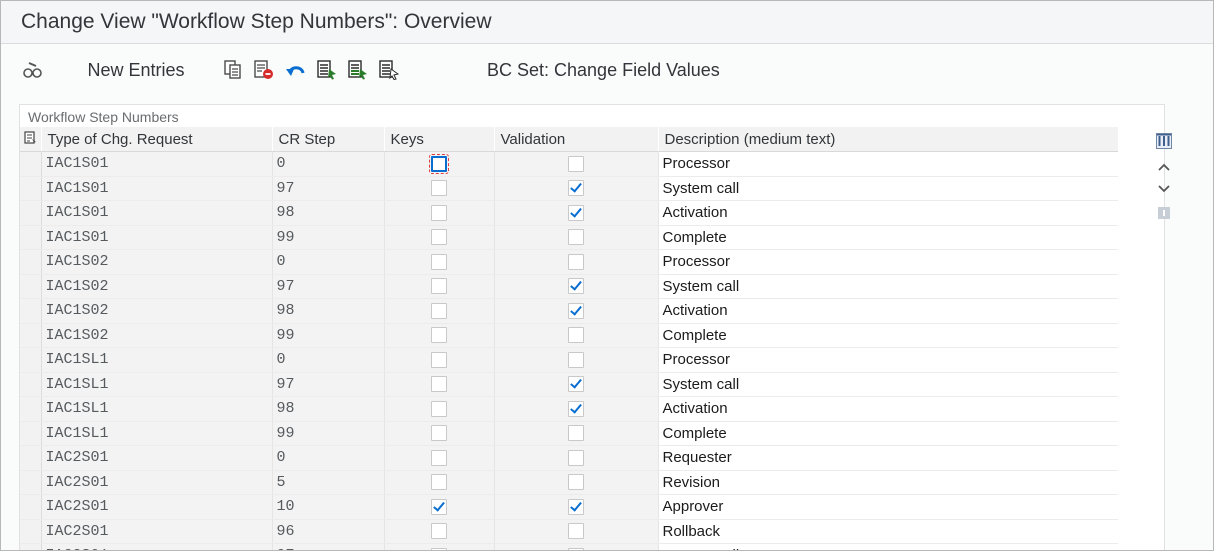 The width and height of the screenshot is (1214, 551). What do you see at coordinates (157, 139) in the screenshot?
I see `column-header-type: Type of Chg. Request` at bounding box center [157, 139].